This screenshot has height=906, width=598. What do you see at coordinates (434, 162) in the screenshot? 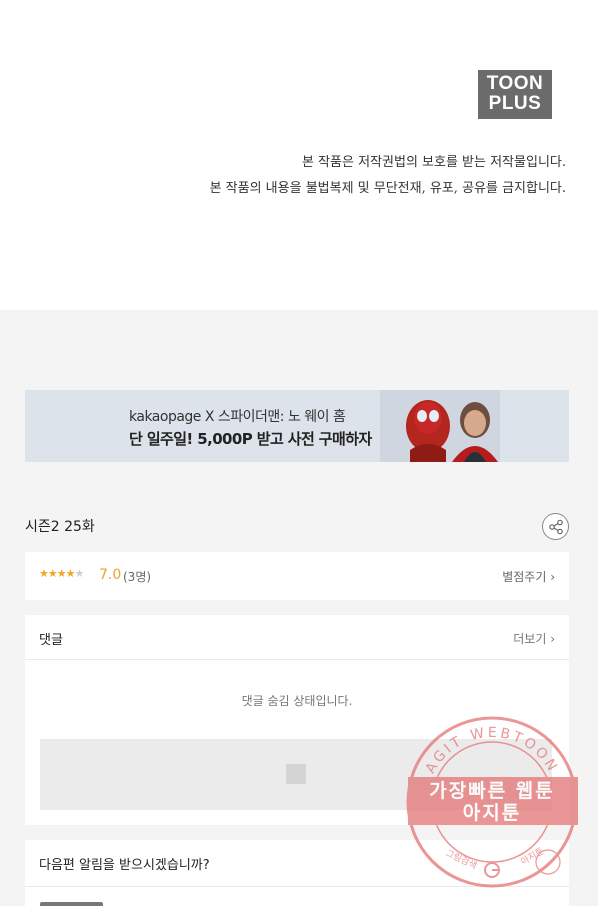
I see `copyright-line1: 본 작품은 저작권법의 보호를 받는 저작물입니다.` at bounding box center [434, 162].